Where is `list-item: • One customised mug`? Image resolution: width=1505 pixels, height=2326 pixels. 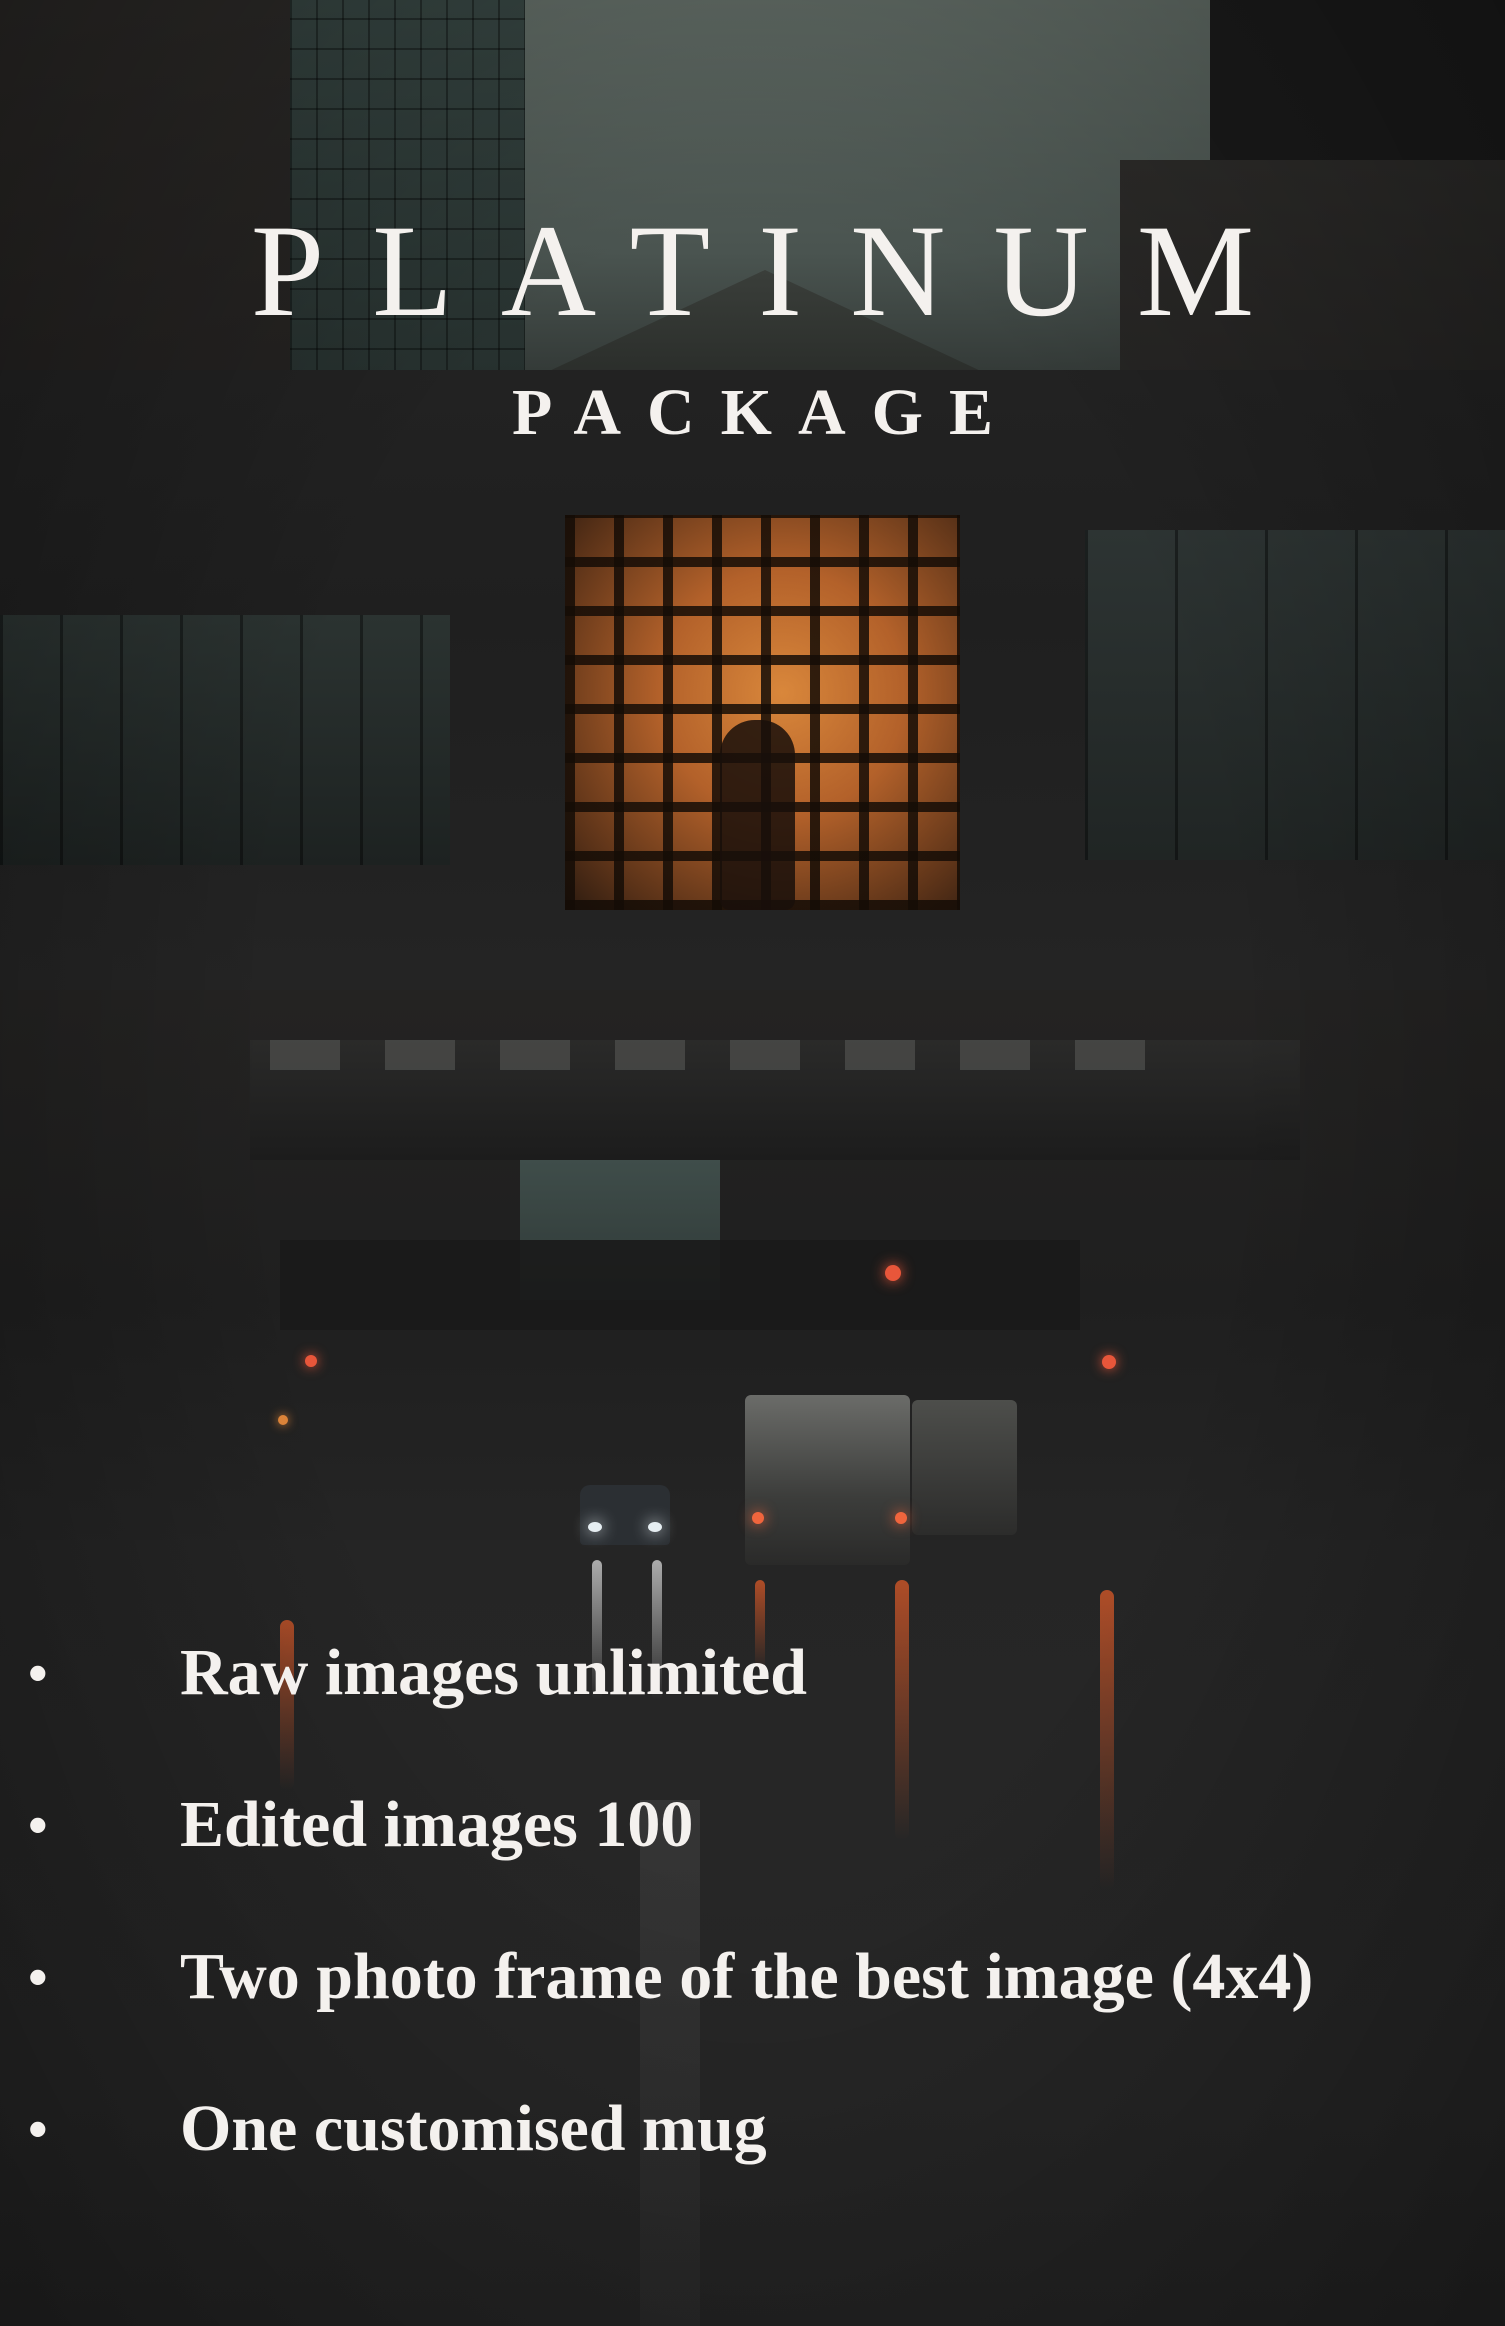
list-item: • One customised mug is located at coordinates (752, 2172).